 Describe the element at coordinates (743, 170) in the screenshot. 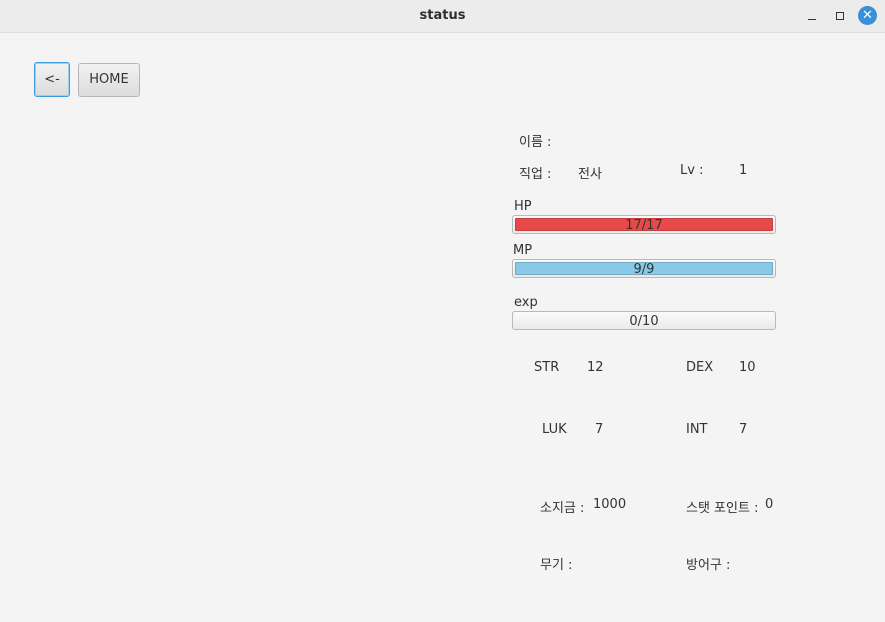

I see `level-value: 1` at that location.